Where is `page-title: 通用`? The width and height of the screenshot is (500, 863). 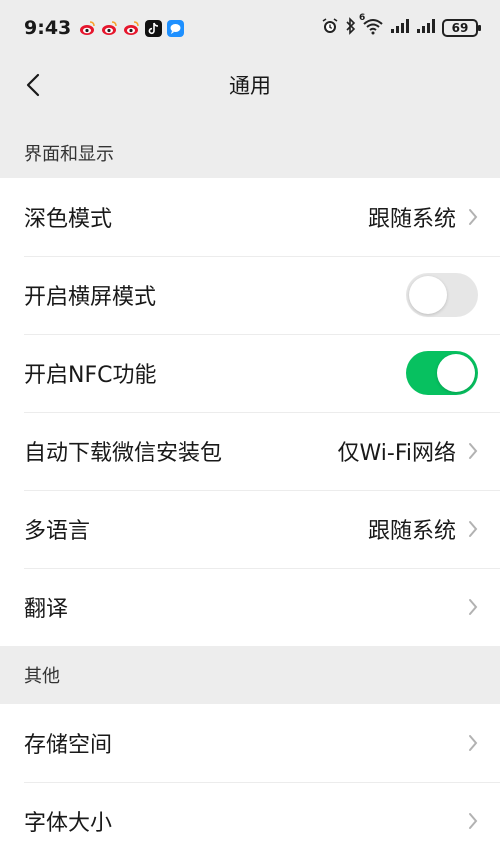 page-title: 通用 is located at coordinates (250, 86).